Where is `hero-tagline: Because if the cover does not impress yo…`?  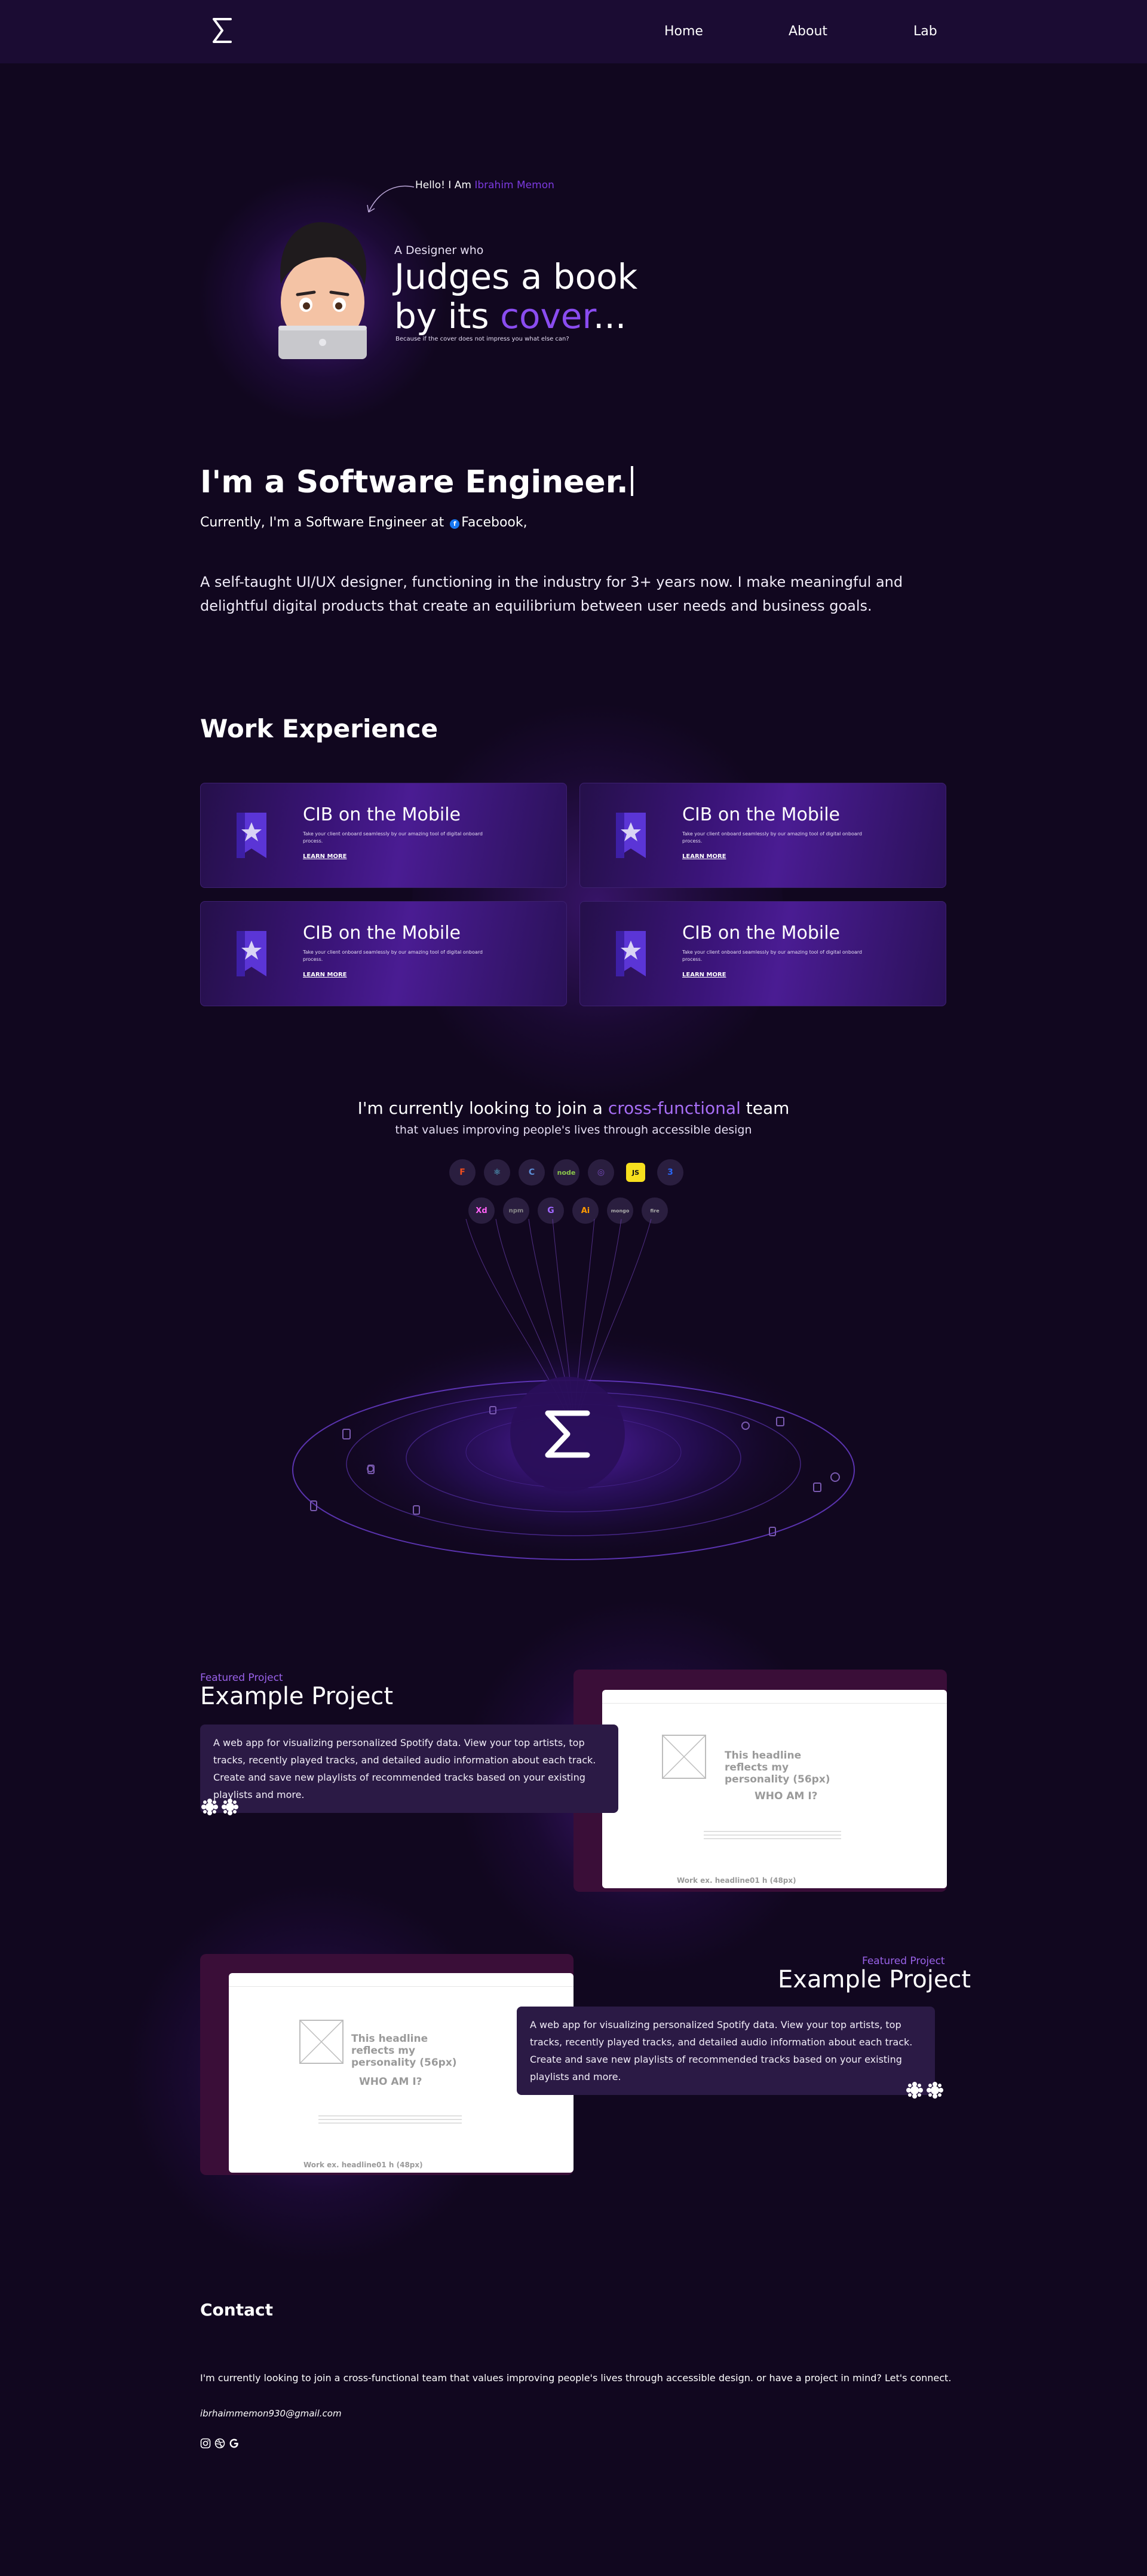
hero-tagline: Because if the cover does not impress yo… is located at coordinates (482, 339).